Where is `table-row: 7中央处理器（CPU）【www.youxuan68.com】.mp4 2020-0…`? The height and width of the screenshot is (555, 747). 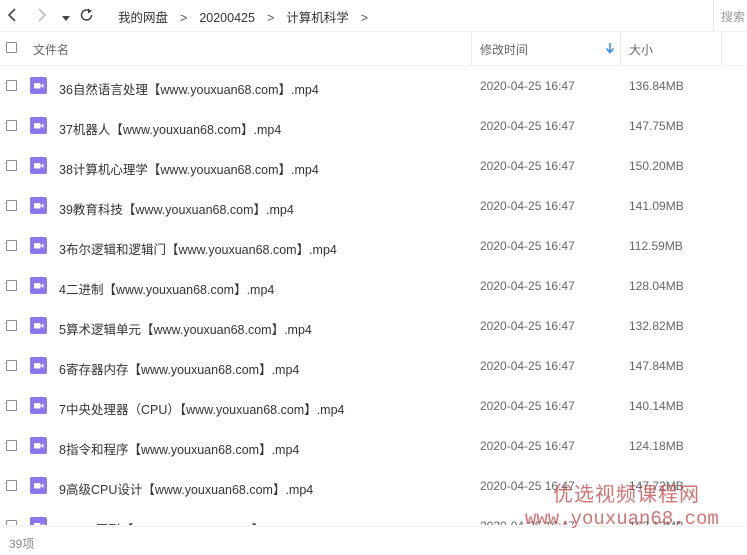 table-row: 7中央处理器（CPU）【www.youxuan68.com】.mp4 2020-0… is located at coordinates (373, 406).